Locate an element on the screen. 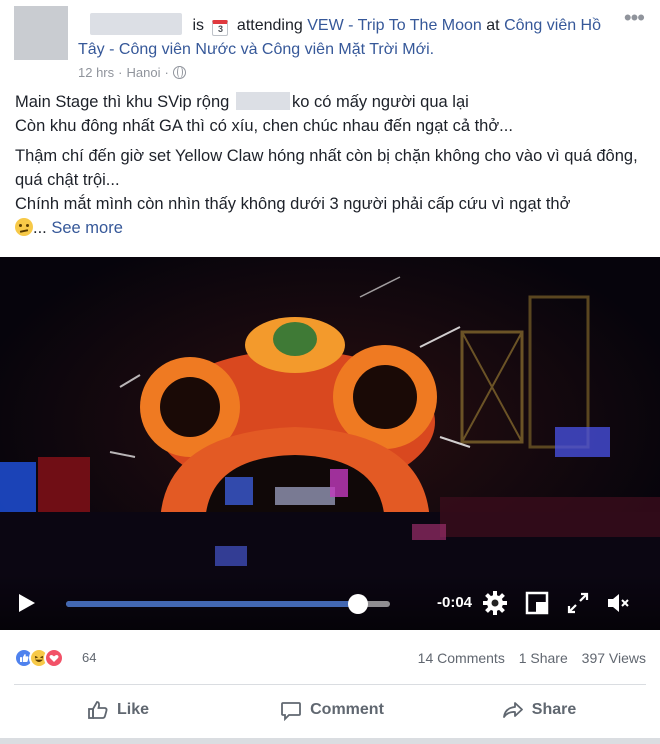  comment-label: Comment is located at coordinates (347, 709).